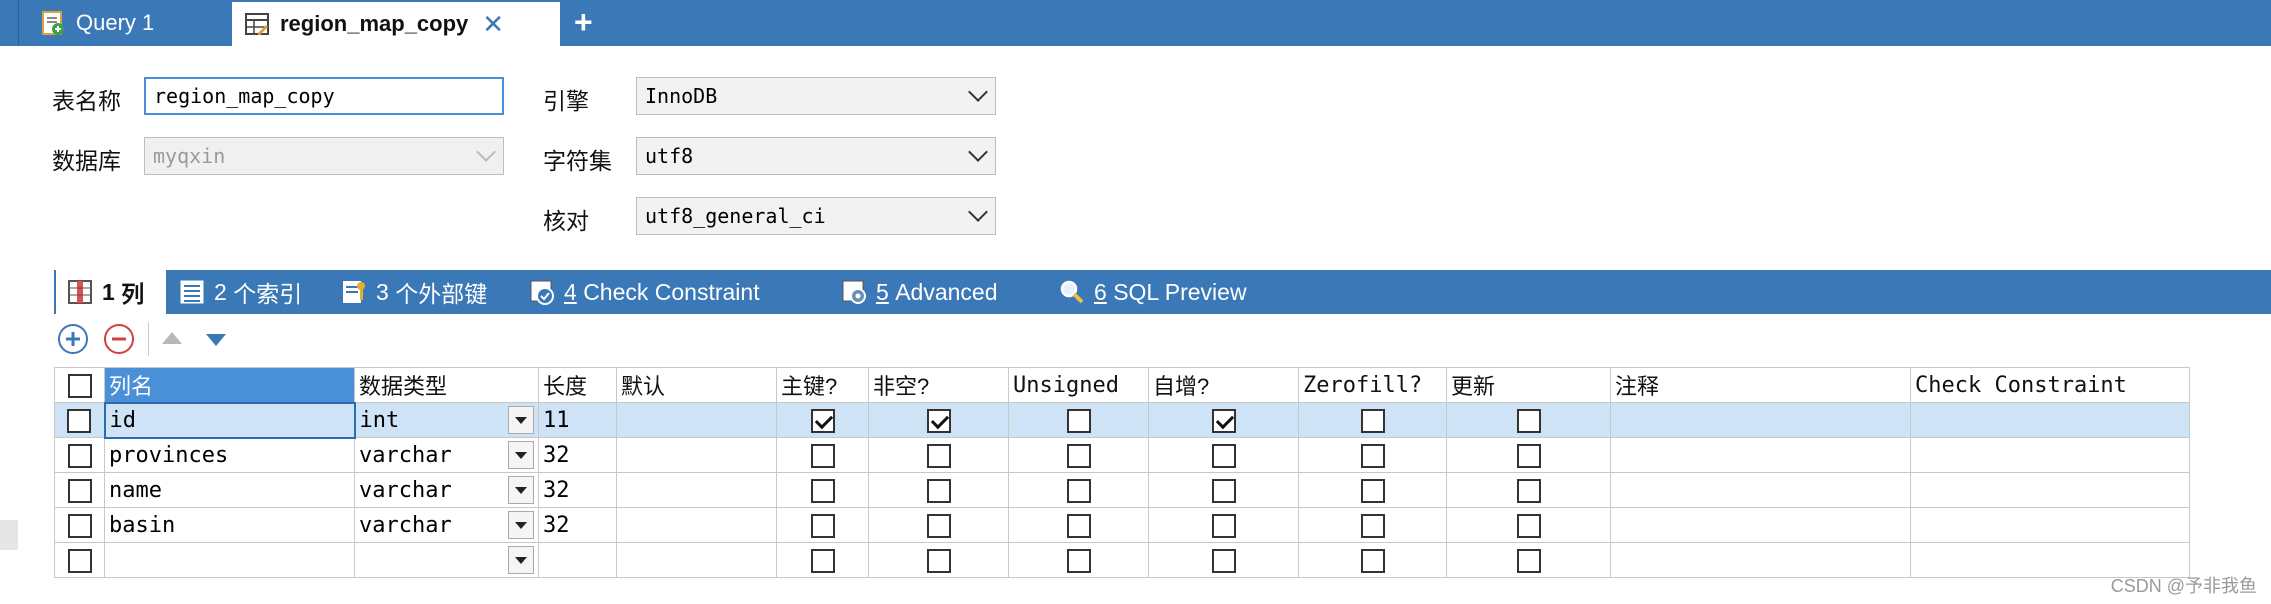  What do you see at coordinates (446, 490) in the screenshot?
I see `data-type-select: varchar` at bounding box center [446, 490].